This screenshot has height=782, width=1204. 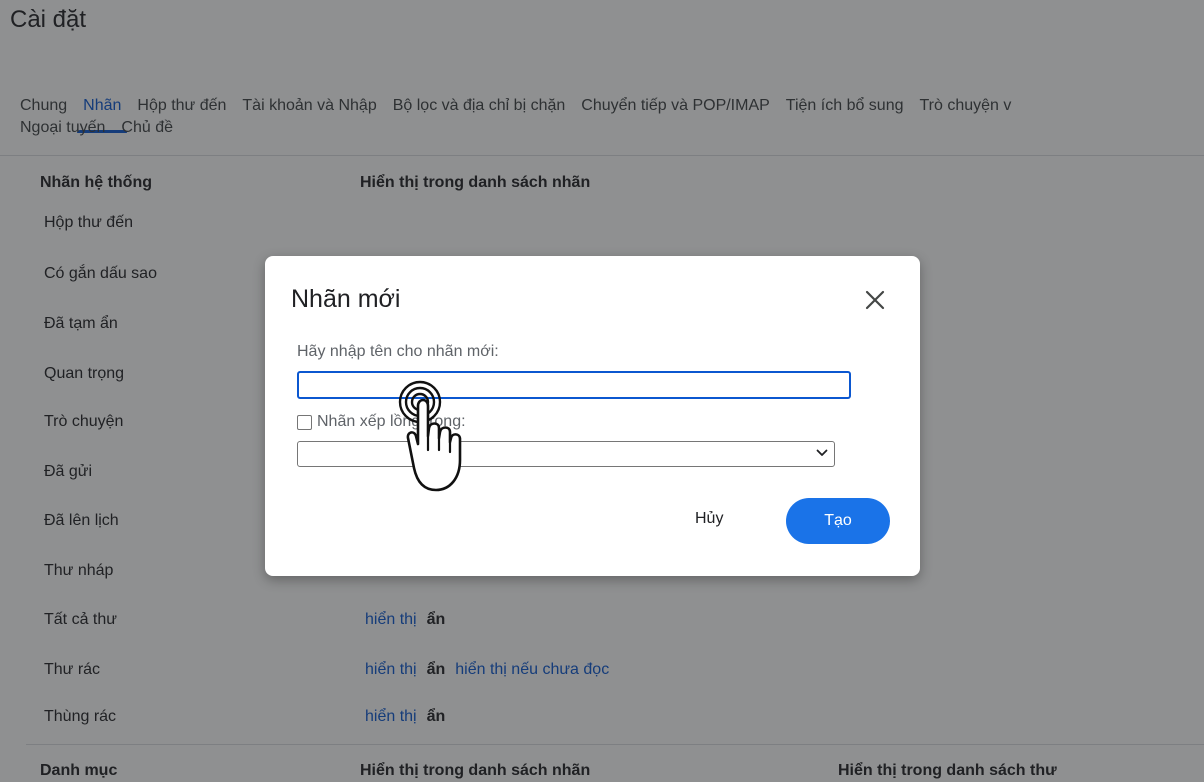 What do you see at coordinates (304, 422) in the screenshot?
I see `nest-label-checkbox` at bounding box center [304, 422].